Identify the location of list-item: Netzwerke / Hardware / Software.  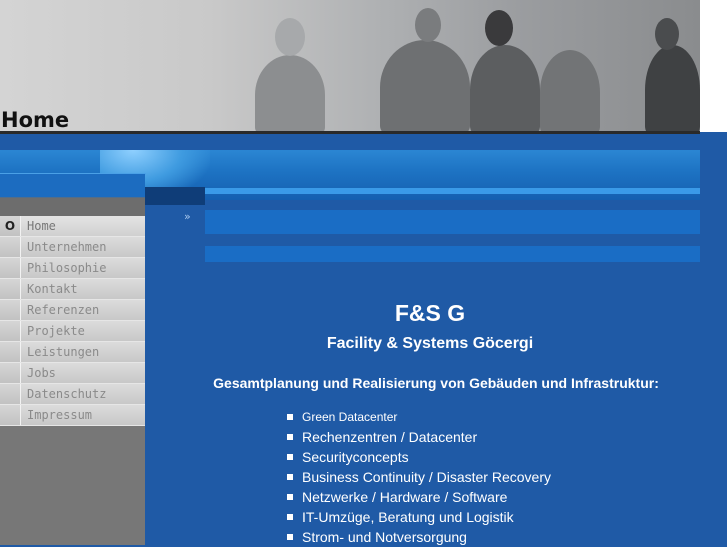
(419, 497).